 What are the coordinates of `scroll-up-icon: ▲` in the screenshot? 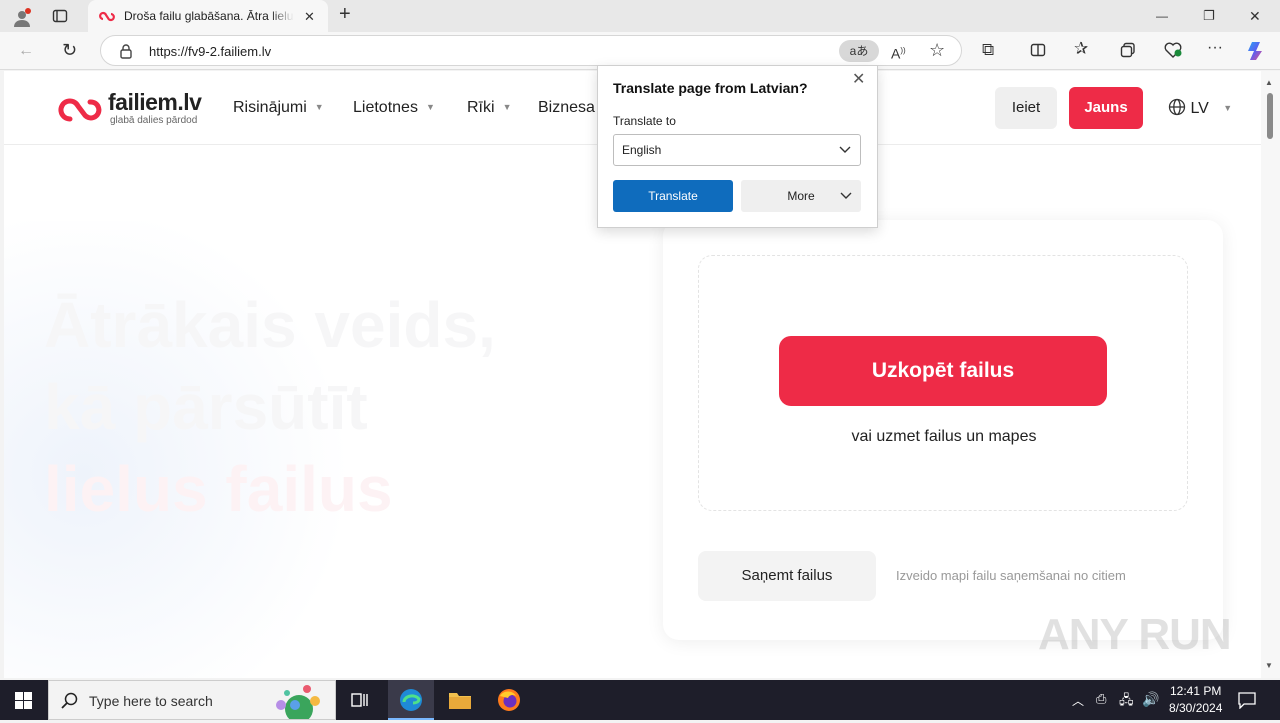 It's located at (1269, 83).